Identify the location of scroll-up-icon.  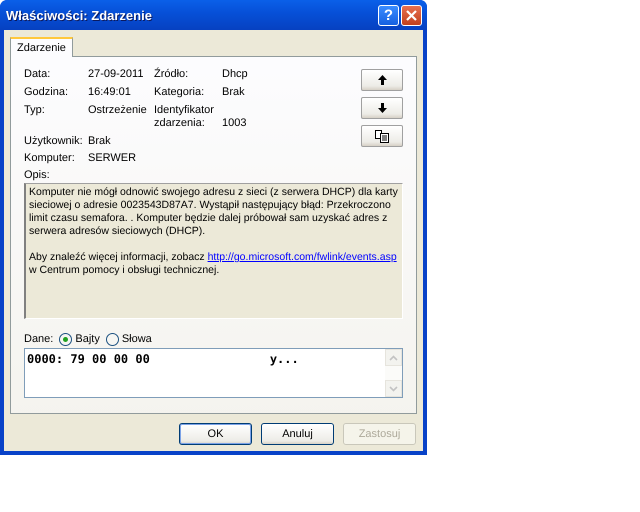
(393, 357).